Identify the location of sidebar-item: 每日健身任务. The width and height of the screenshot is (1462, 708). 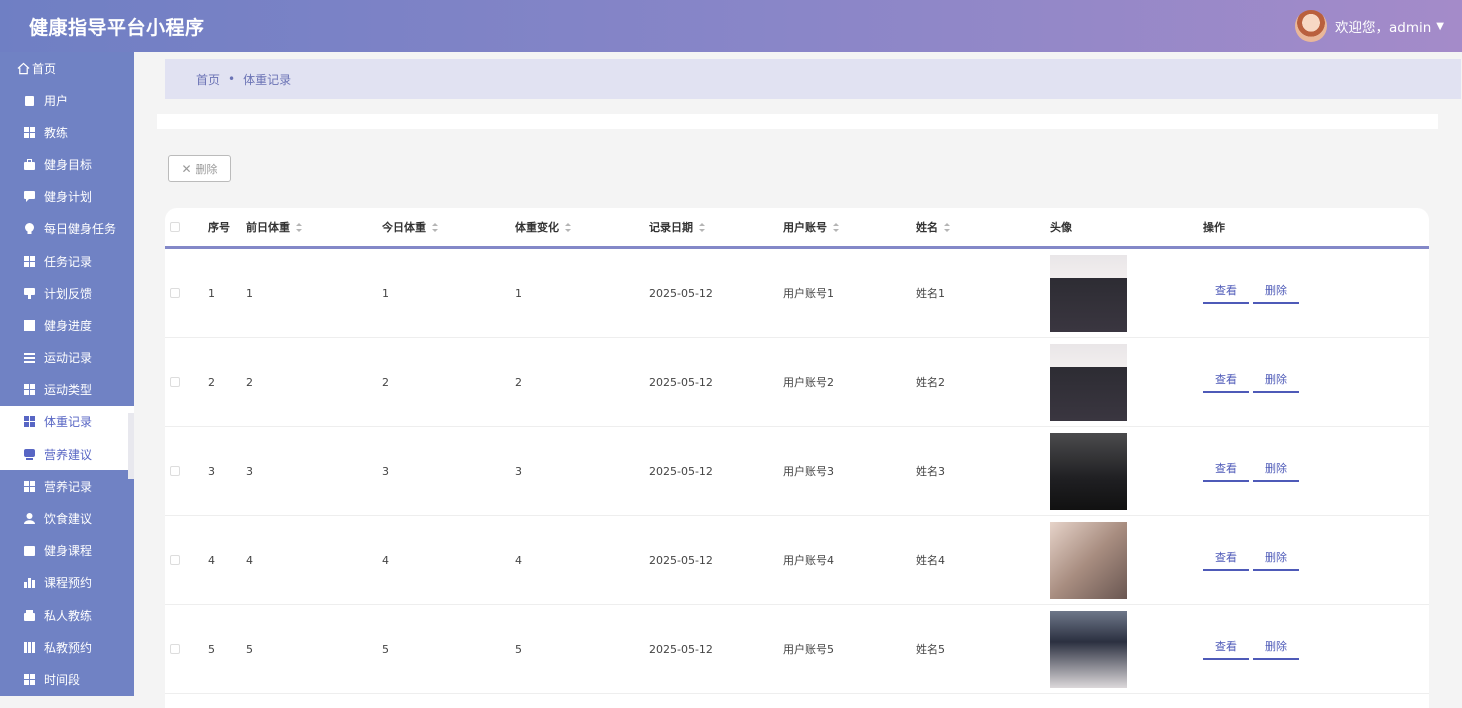
(67, 229).